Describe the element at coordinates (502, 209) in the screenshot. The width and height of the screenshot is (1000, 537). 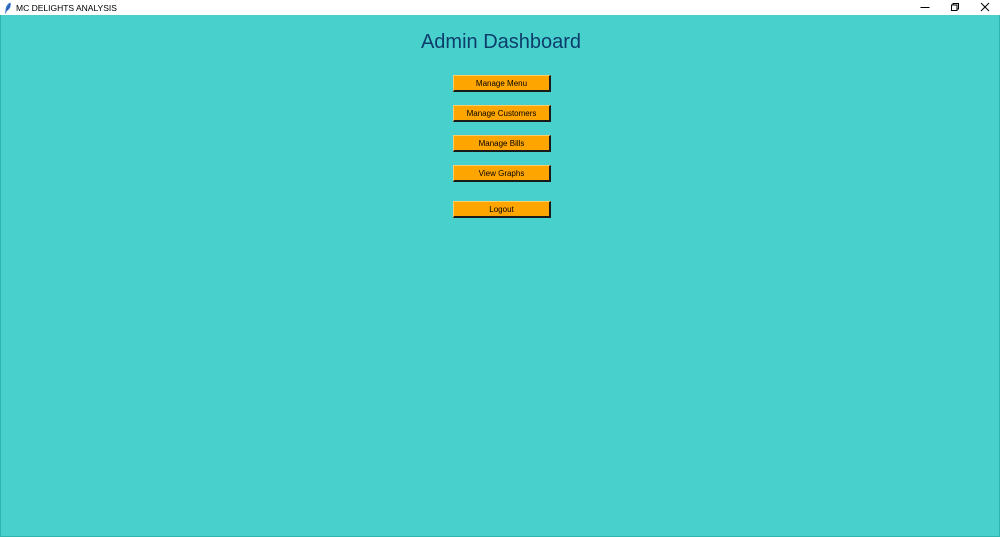
I see `logout-button: Logout` at that location.